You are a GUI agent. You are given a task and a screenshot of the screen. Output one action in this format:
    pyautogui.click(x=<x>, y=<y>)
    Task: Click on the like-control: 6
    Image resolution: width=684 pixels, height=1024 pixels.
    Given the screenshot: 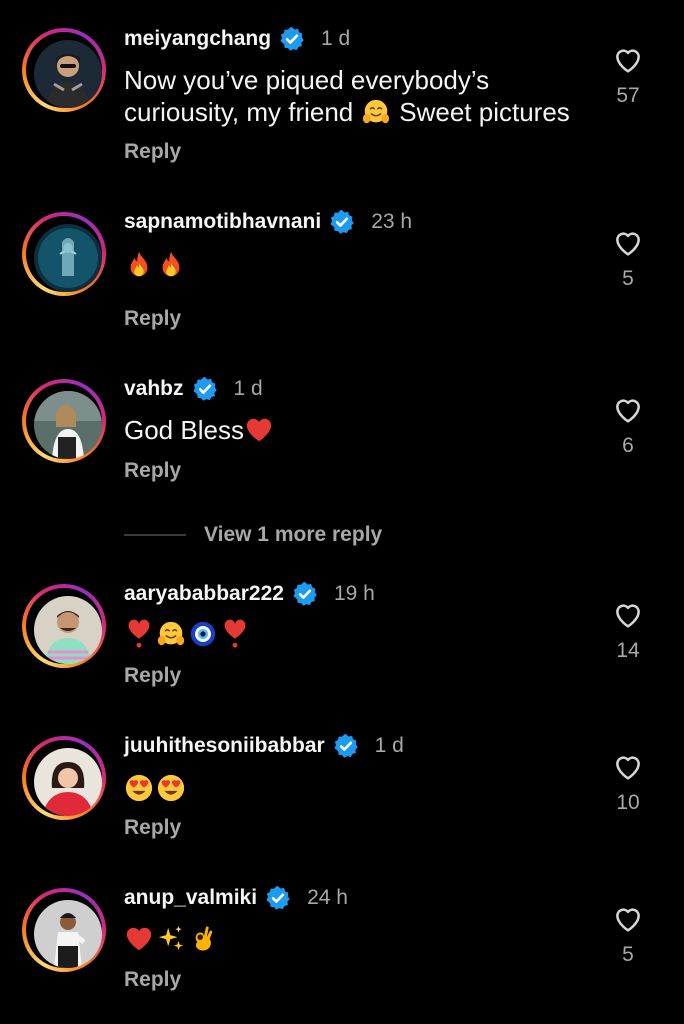 What is the action you would take?
    pyautogui.click(x=628, y=426)
    